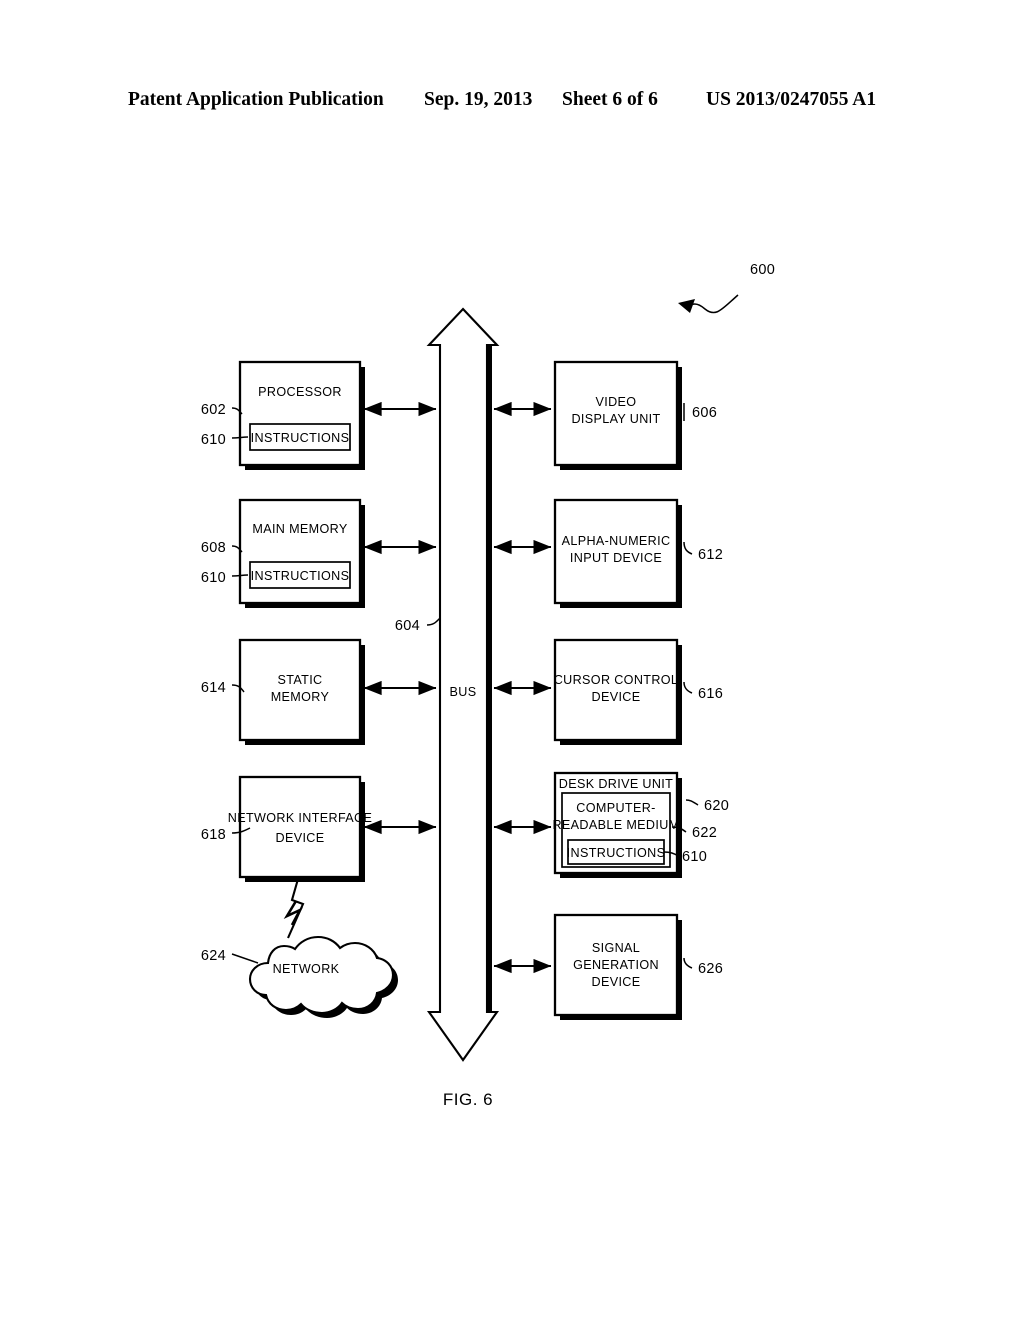 This screenshot has height=1320, width=1024. Describe the element at coordinates (716, 806) in the screenshot. I see `disk-drive-unit-ref-number: 620` at that location.